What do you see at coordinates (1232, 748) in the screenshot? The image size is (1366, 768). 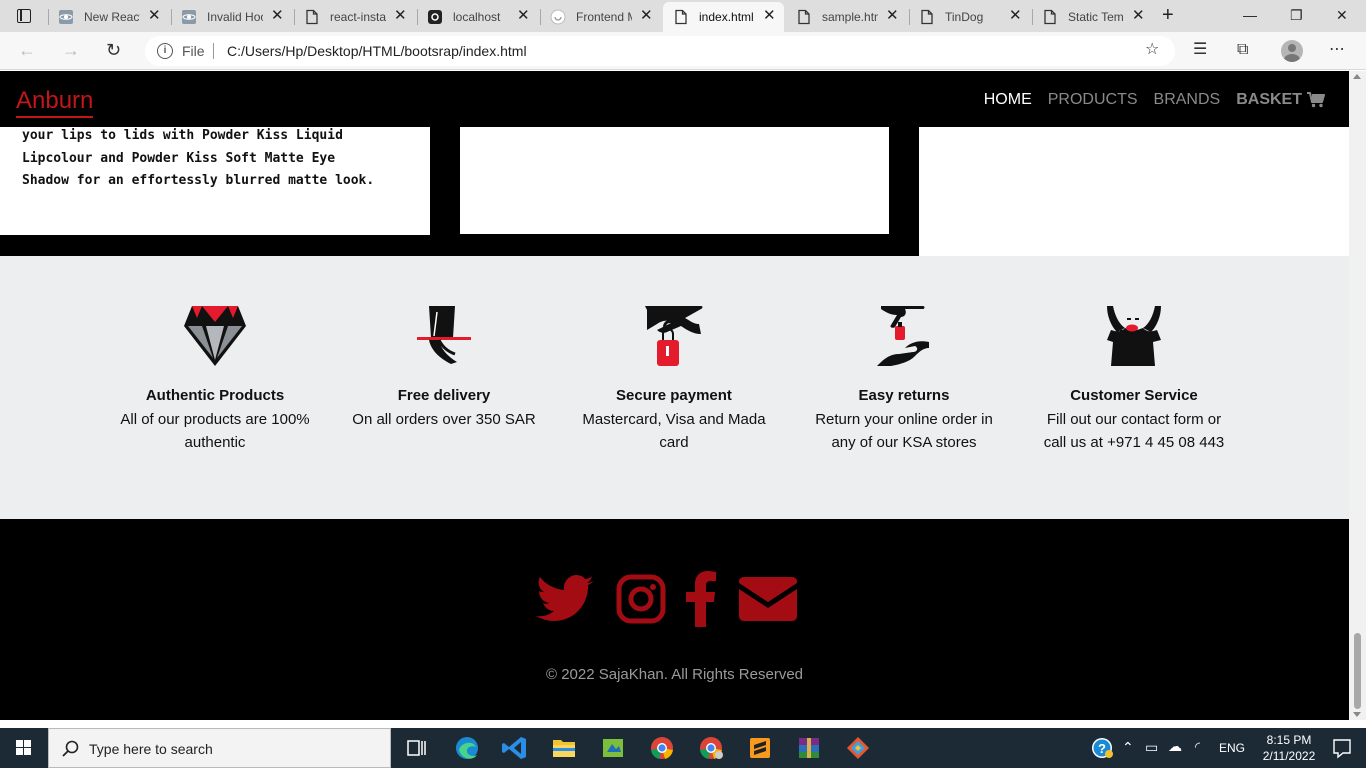 I see `language-indicator: ENG` at bounding box center [1232, 748].